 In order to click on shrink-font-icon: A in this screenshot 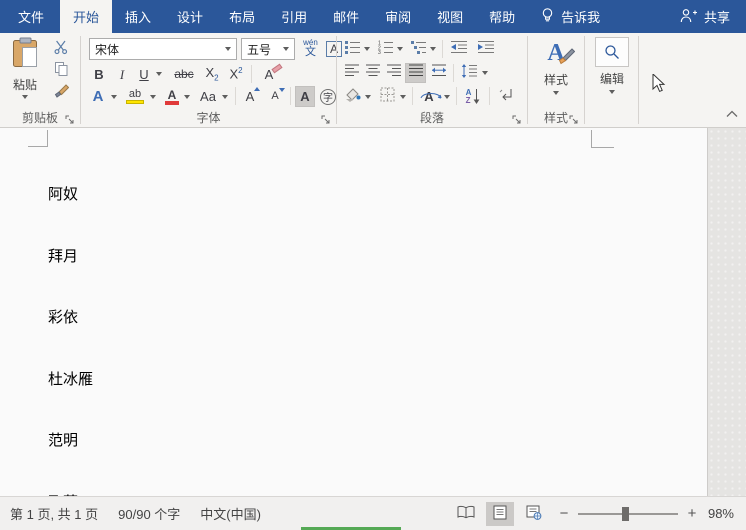, I will do `click(278, 95)`.